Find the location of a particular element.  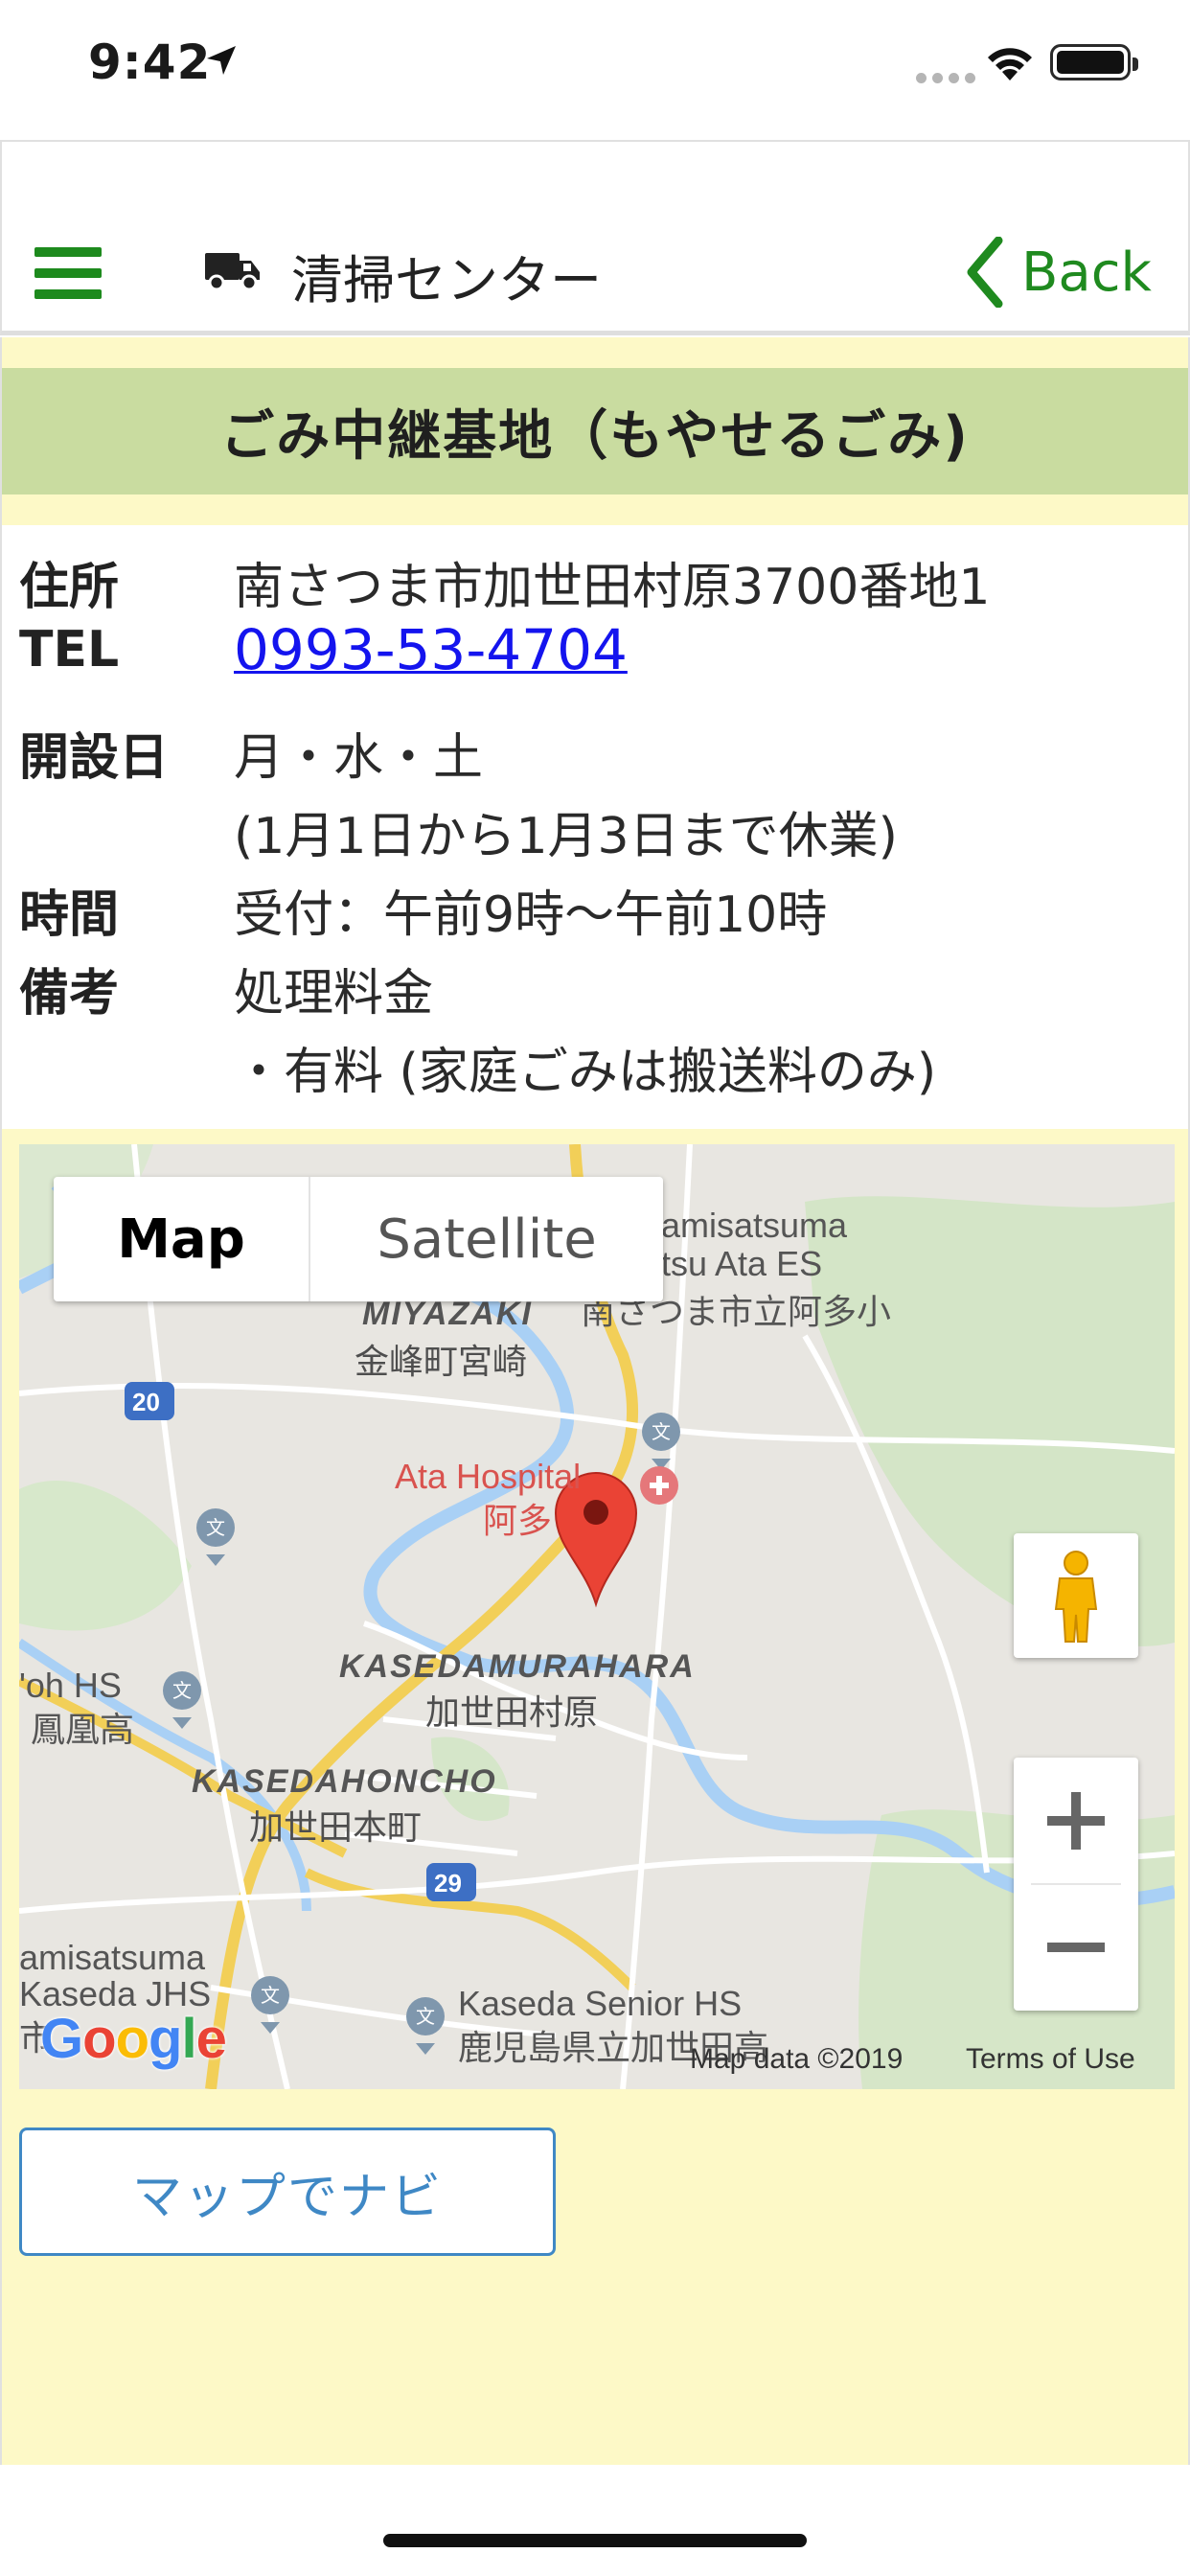

map-label-hospital-jp: 阿多 is located at coordinates (518, 1520).